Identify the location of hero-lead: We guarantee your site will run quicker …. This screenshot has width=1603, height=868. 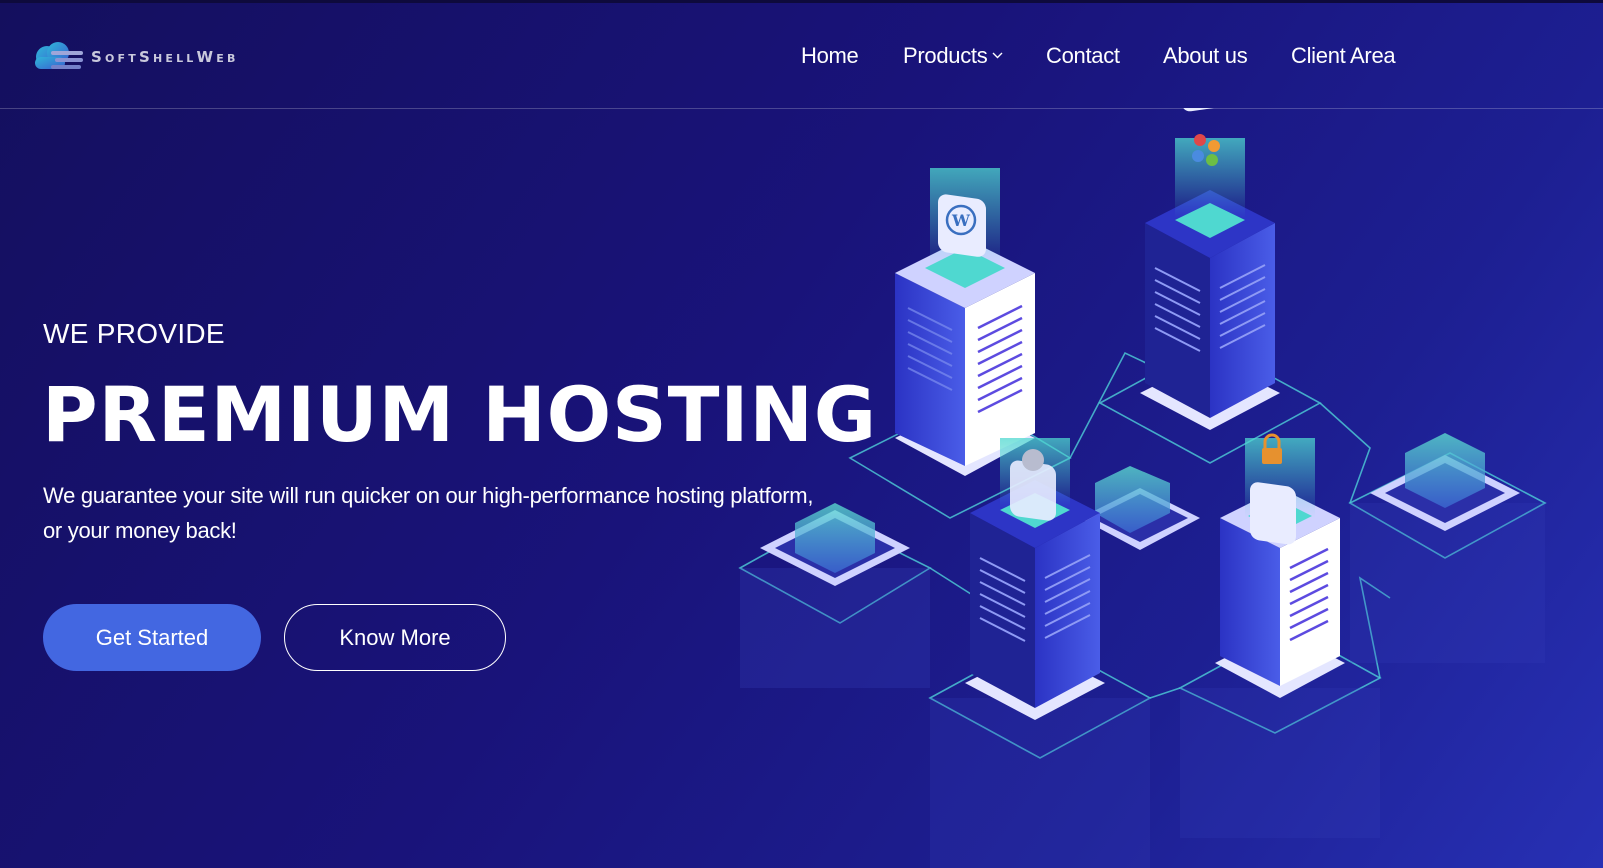
(428, 513).